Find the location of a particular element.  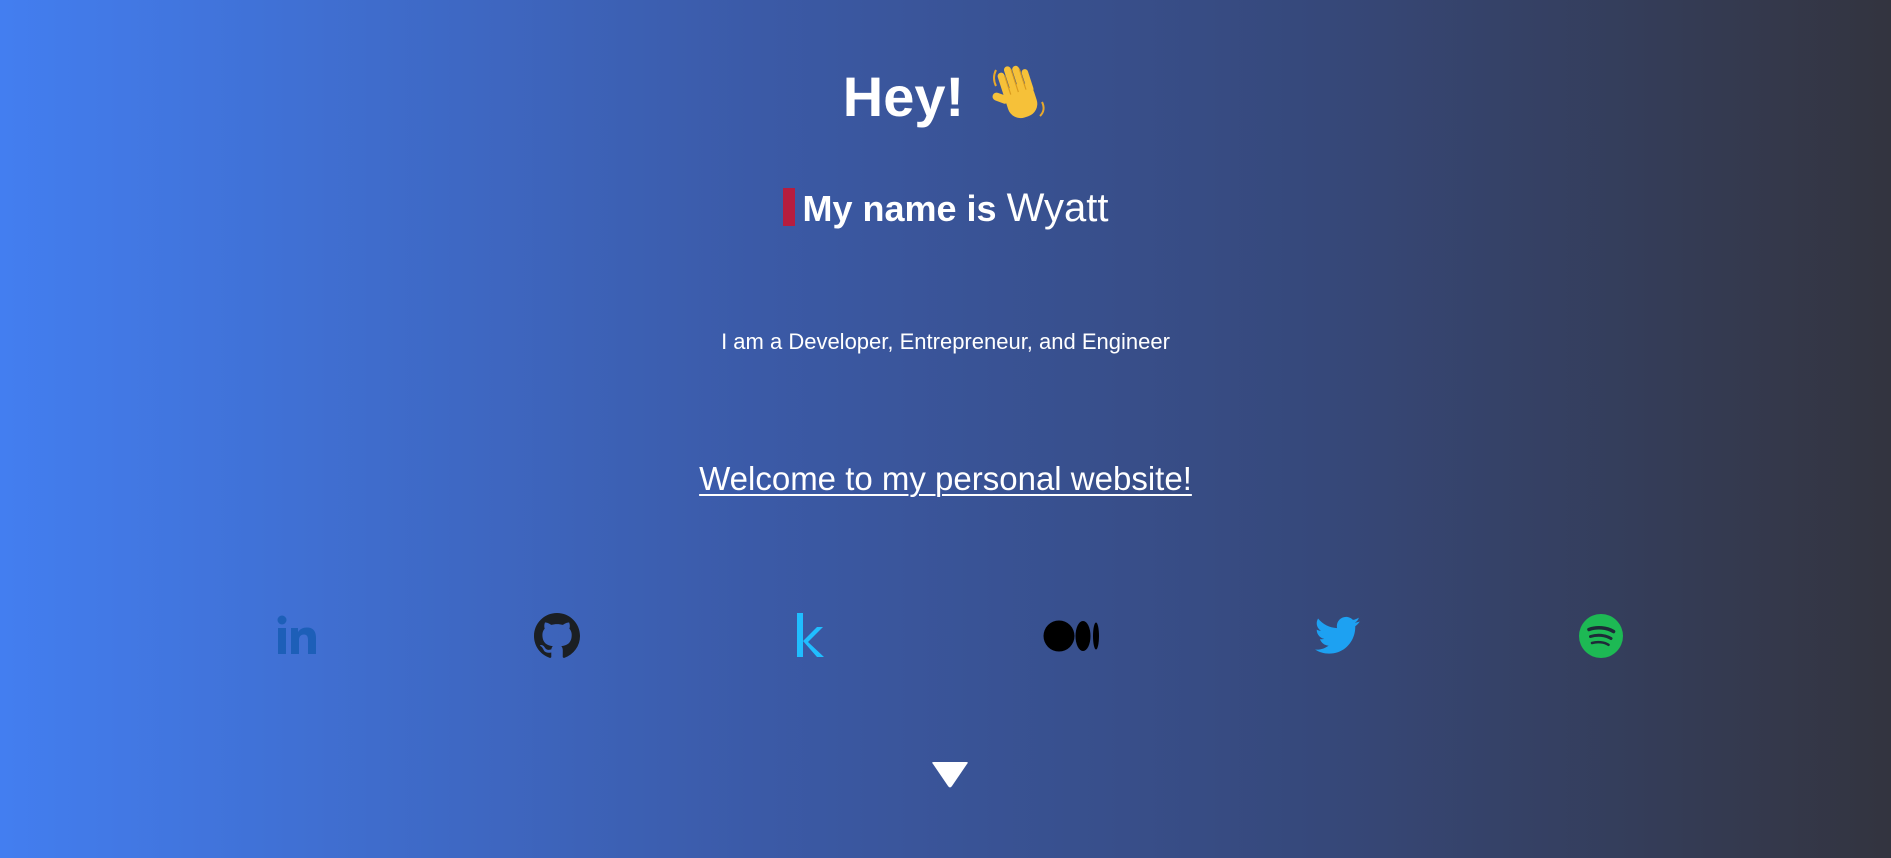

welcome-section: Welcome to my personal website! is located at coordinates (945, 479).